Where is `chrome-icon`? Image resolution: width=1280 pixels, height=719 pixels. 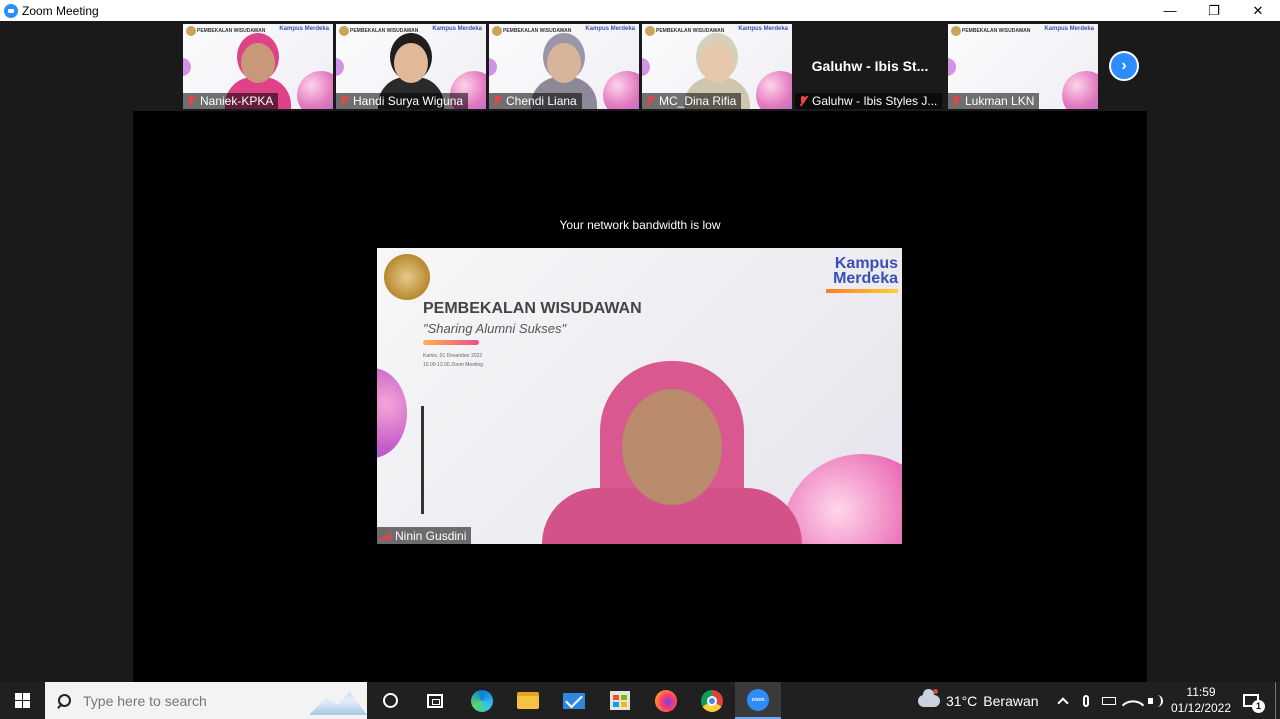
chrome-icon is located at coordinates (712, 700).